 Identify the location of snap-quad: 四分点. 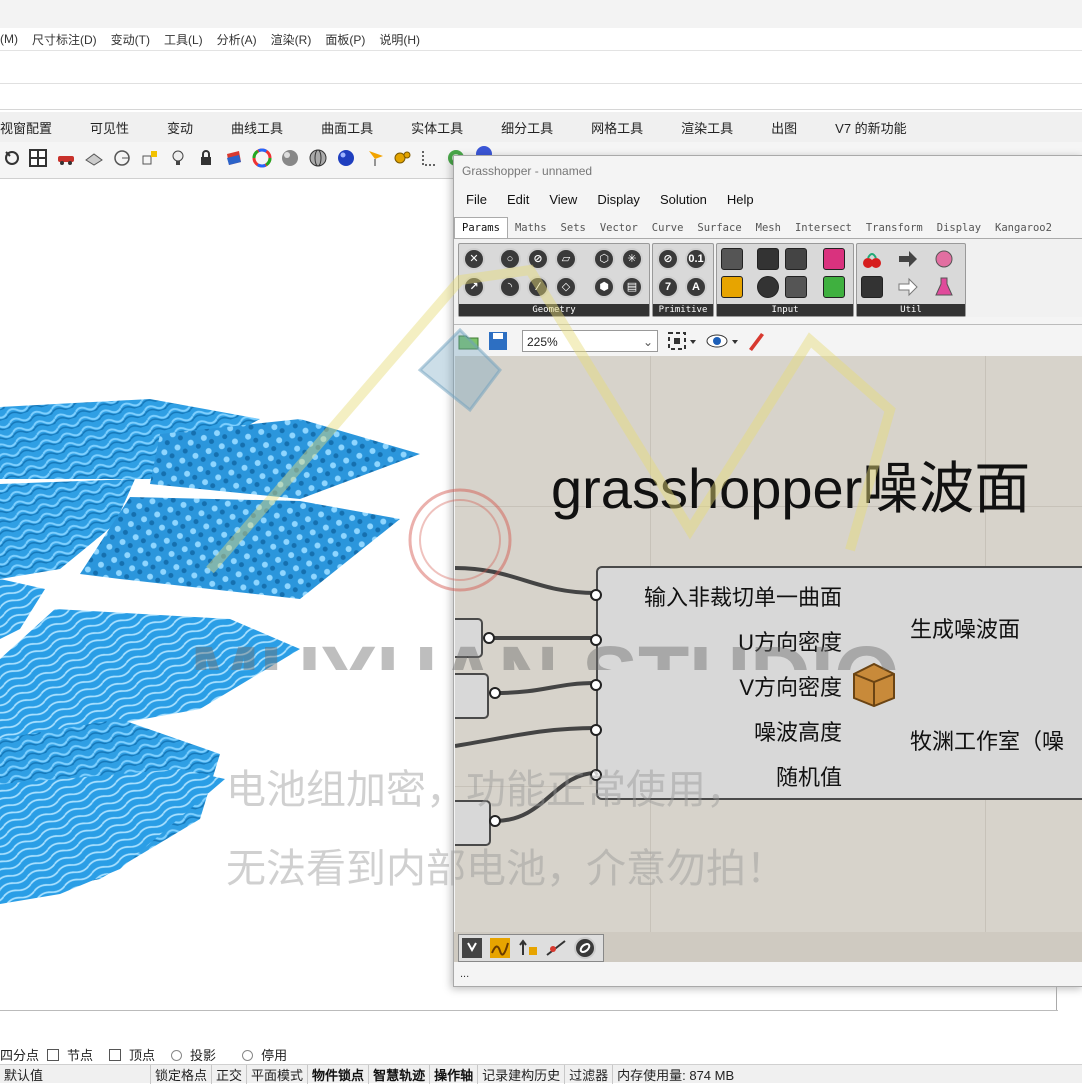
(19, 1054).